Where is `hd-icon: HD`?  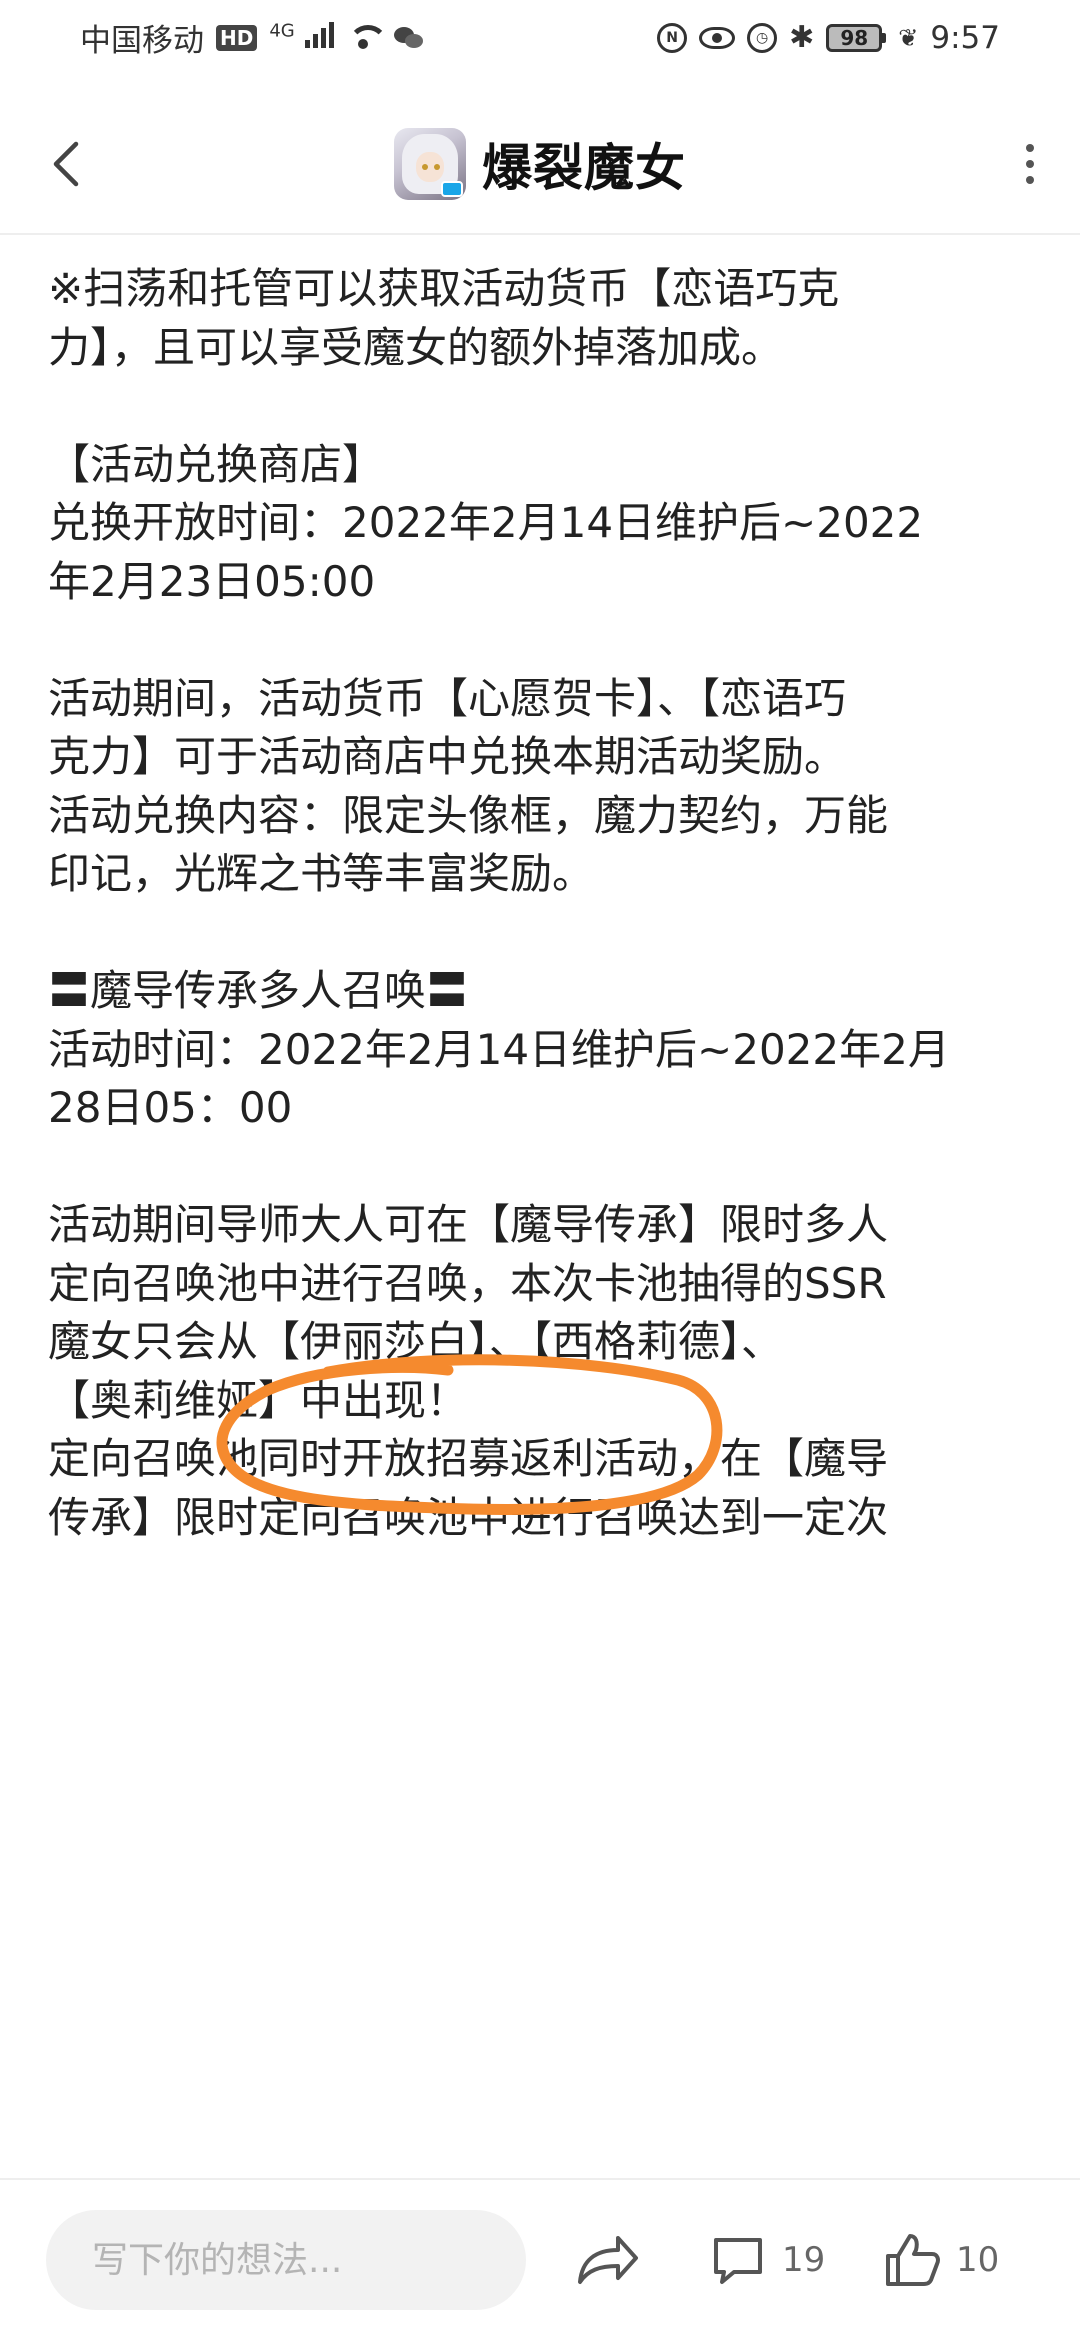
hd-icon: HD is located at coordinates (237, 37).